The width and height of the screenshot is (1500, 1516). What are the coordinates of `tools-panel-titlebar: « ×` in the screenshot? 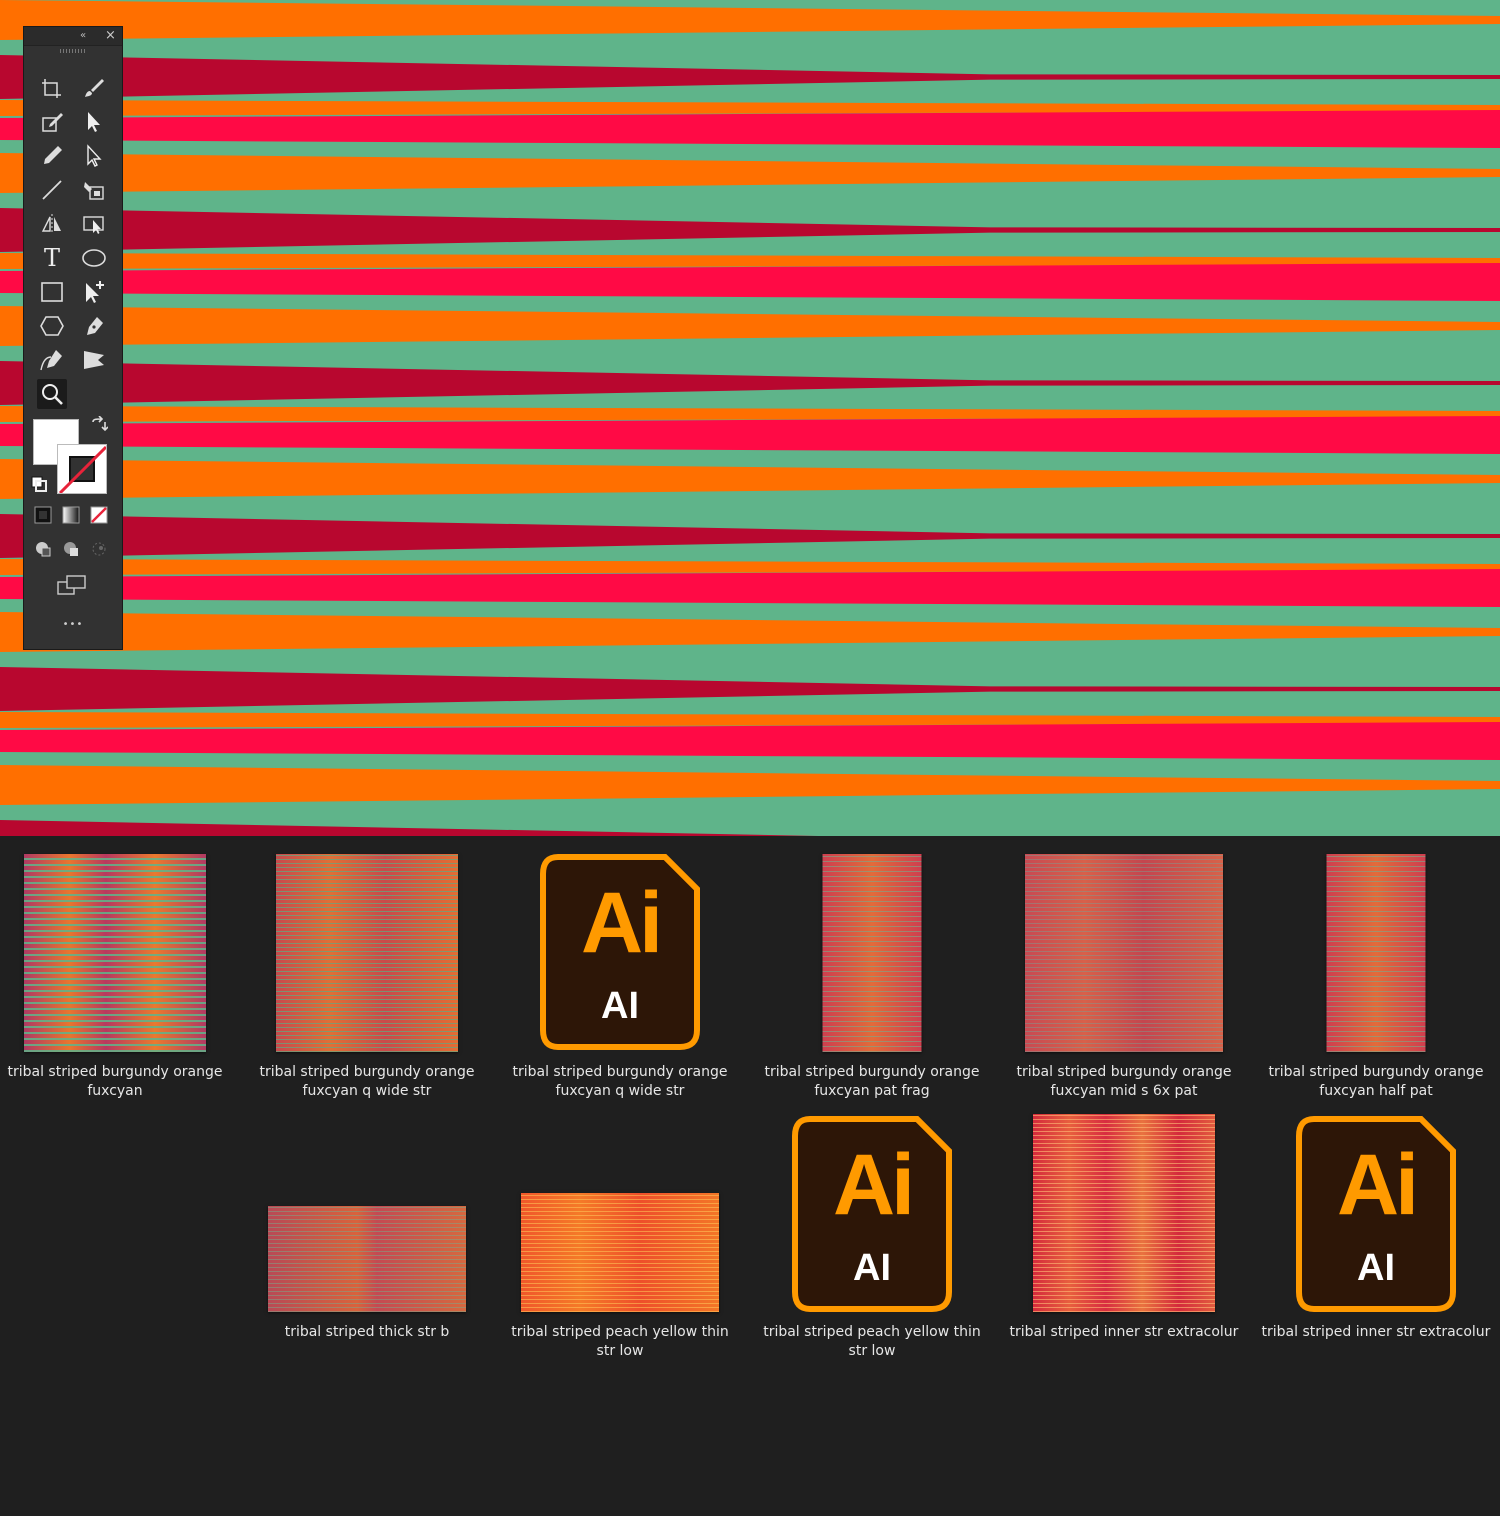 It's located at (73, 36).